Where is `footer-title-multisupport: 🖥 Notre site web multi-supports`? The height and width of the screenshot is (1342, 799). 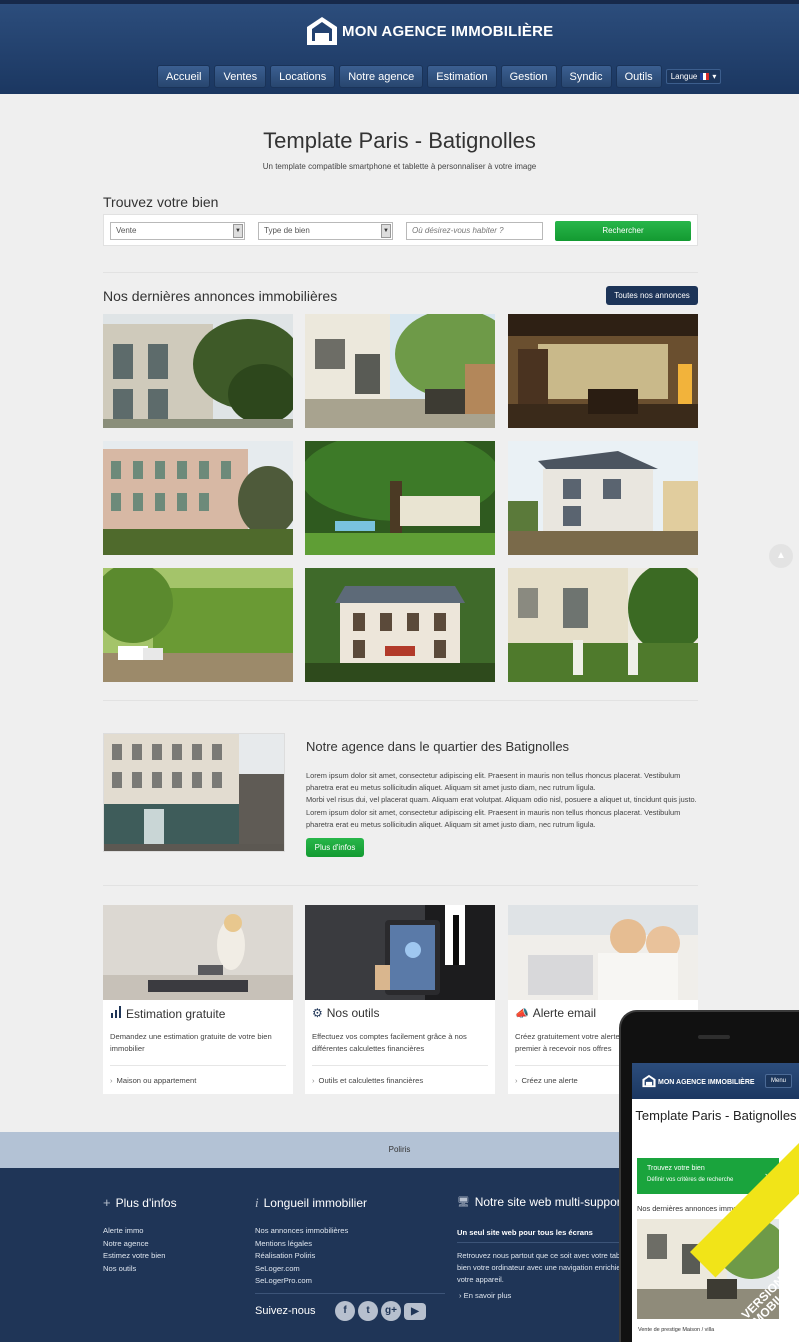
footer-title-multisupport: 🖥 Notre site web multi-supports is located at coordinates (543, 1202).